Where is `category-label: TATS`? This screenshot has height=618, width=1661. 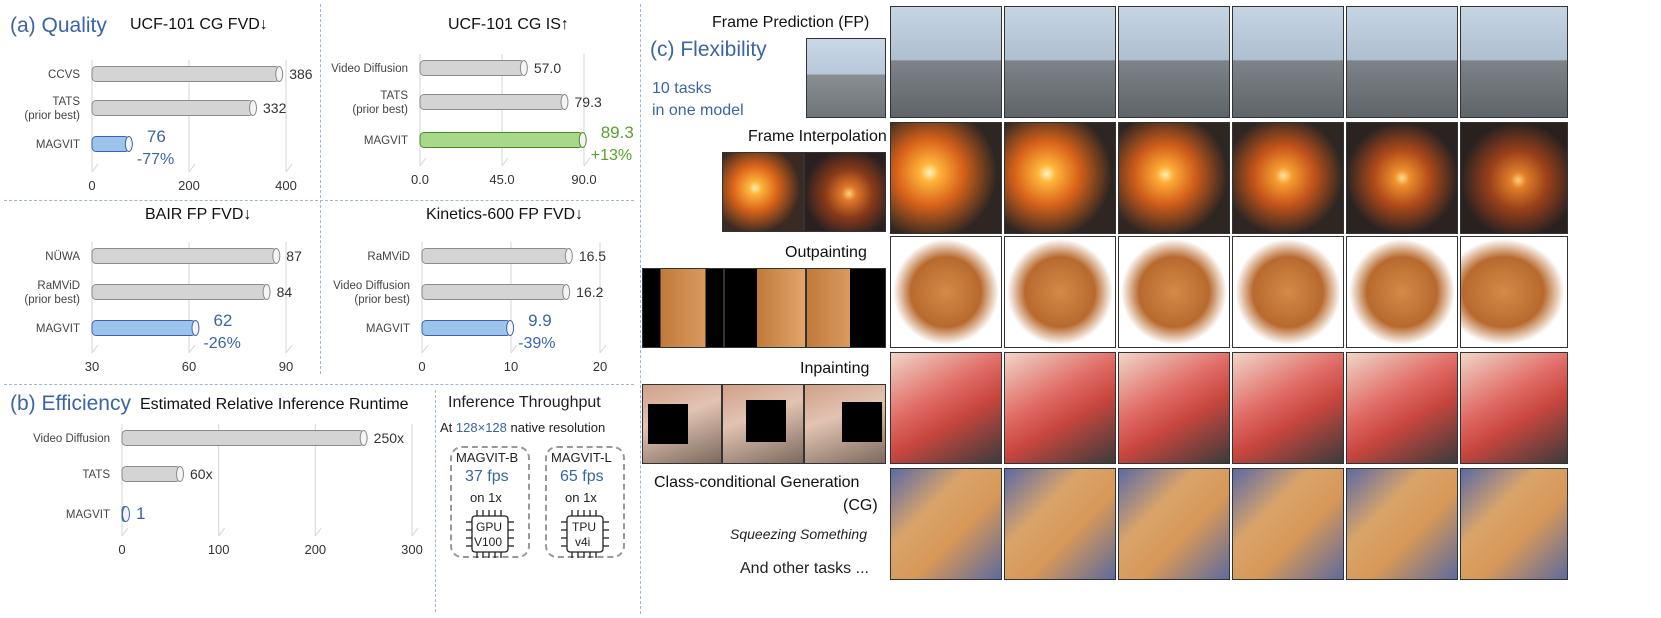 category-label: TATS is located at coordinates (66, 102).